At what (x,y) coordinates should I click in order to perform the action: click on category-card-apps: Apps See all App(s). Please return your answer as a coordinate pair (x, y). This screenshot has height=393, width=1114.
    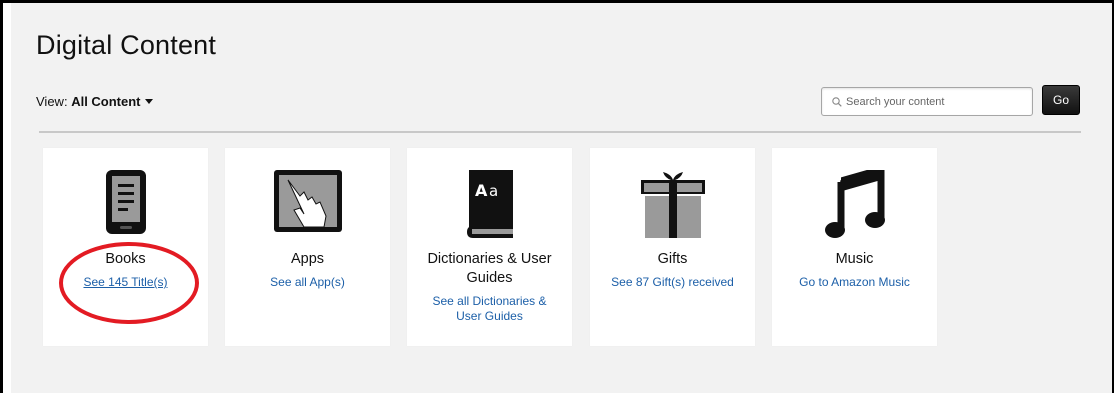
    Looking at the image, I should click on (307, 247).